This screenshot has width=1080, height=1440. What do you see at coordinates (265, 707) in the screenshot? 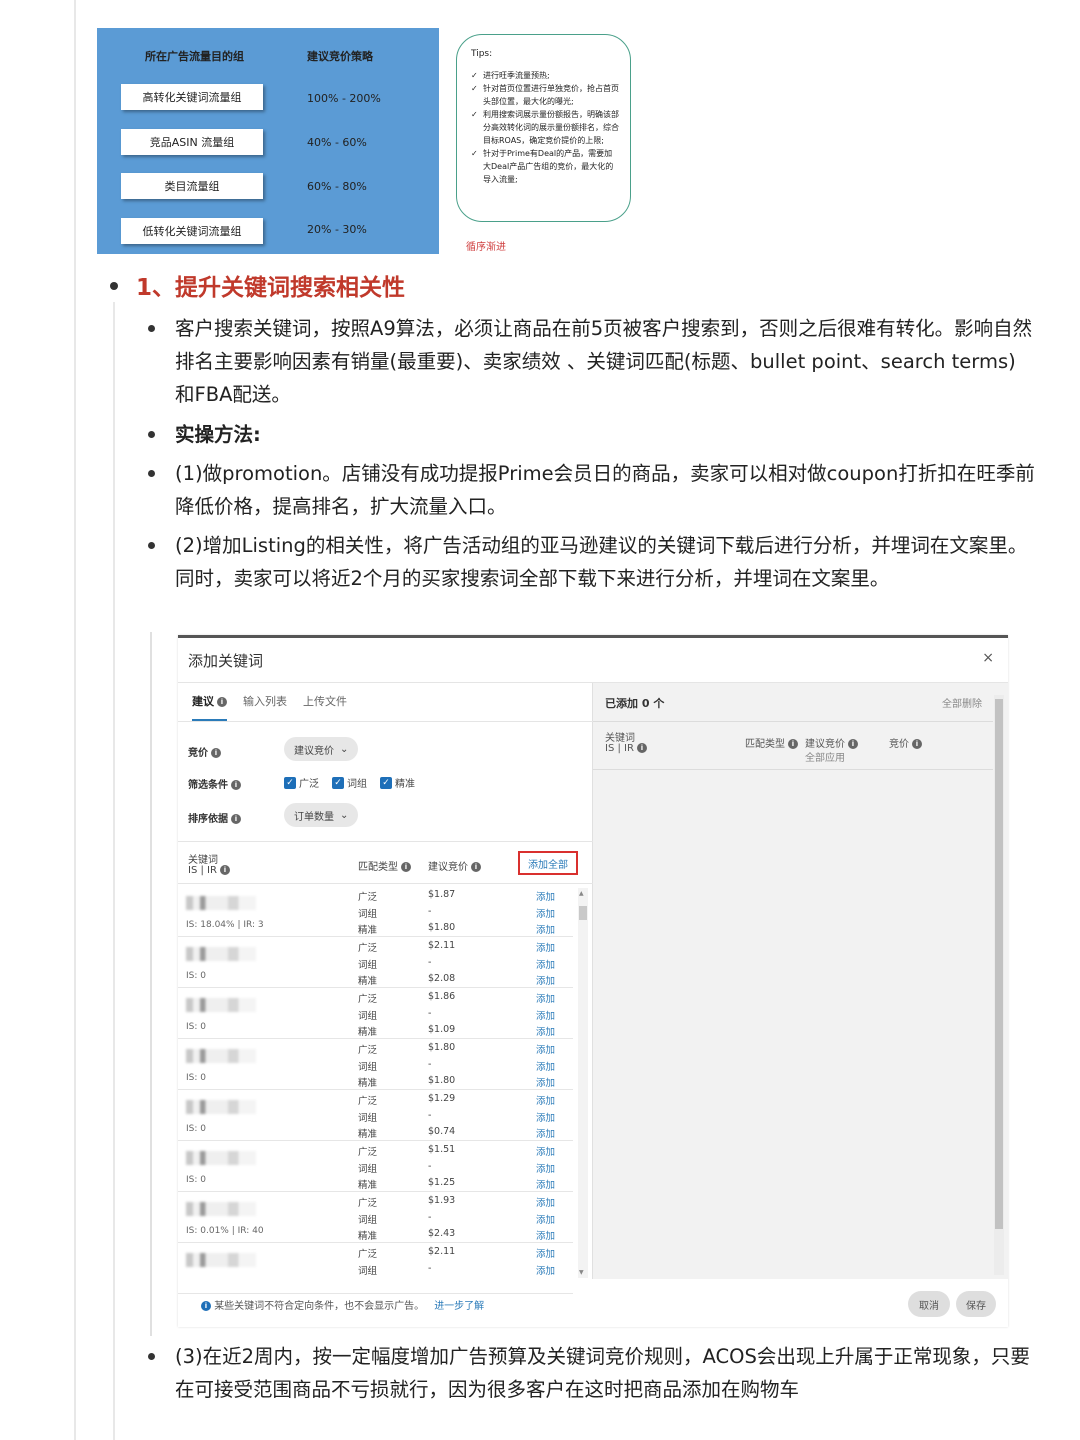
I see `tab-input-list: 输入列表` at bounding box center [265, 707].